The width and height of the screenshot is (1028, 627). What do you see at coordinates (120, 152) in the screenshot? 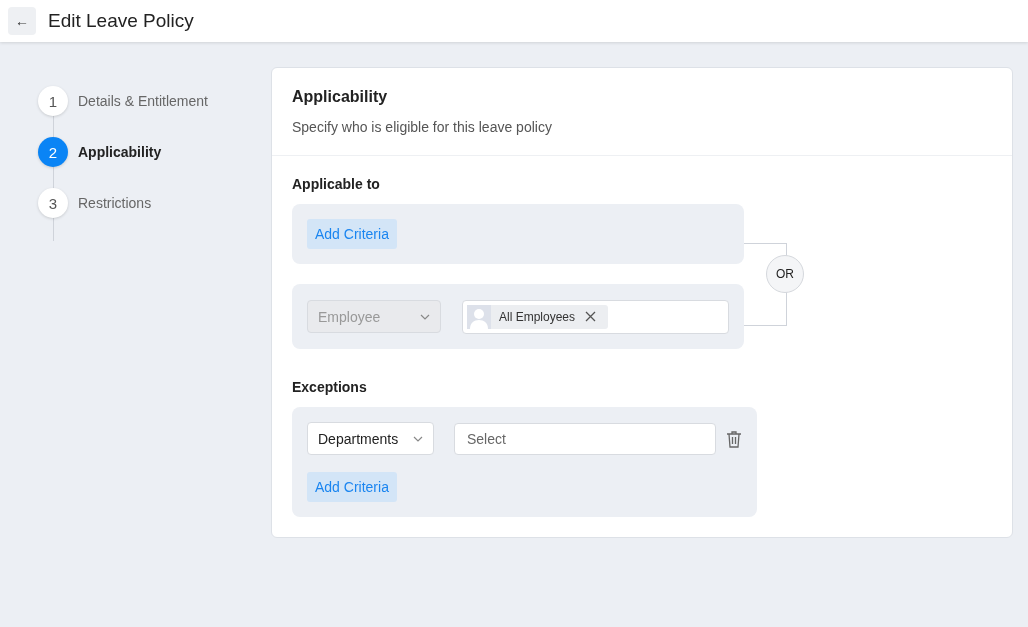
I see `step-label: Applicability` at bounding box center [120, 152].